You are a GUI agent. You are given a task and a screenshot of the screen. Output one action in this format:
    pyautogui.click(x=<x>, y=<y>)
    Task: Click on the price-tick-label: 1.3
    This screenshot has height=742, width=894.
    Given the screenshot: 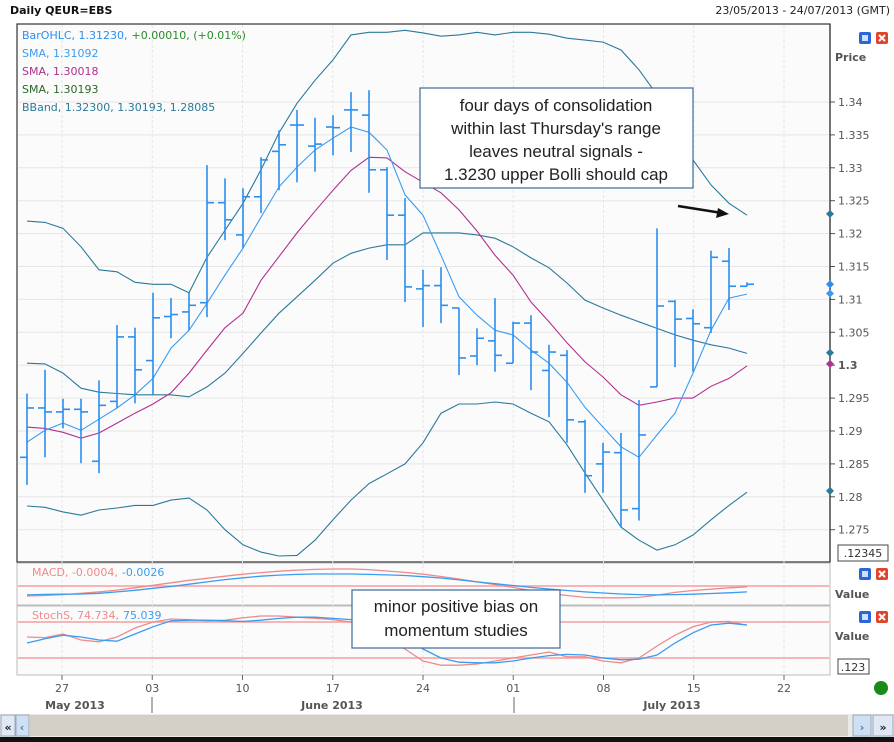 What is the action you would take?
    pyautogui.click(x=848, y=365)
    